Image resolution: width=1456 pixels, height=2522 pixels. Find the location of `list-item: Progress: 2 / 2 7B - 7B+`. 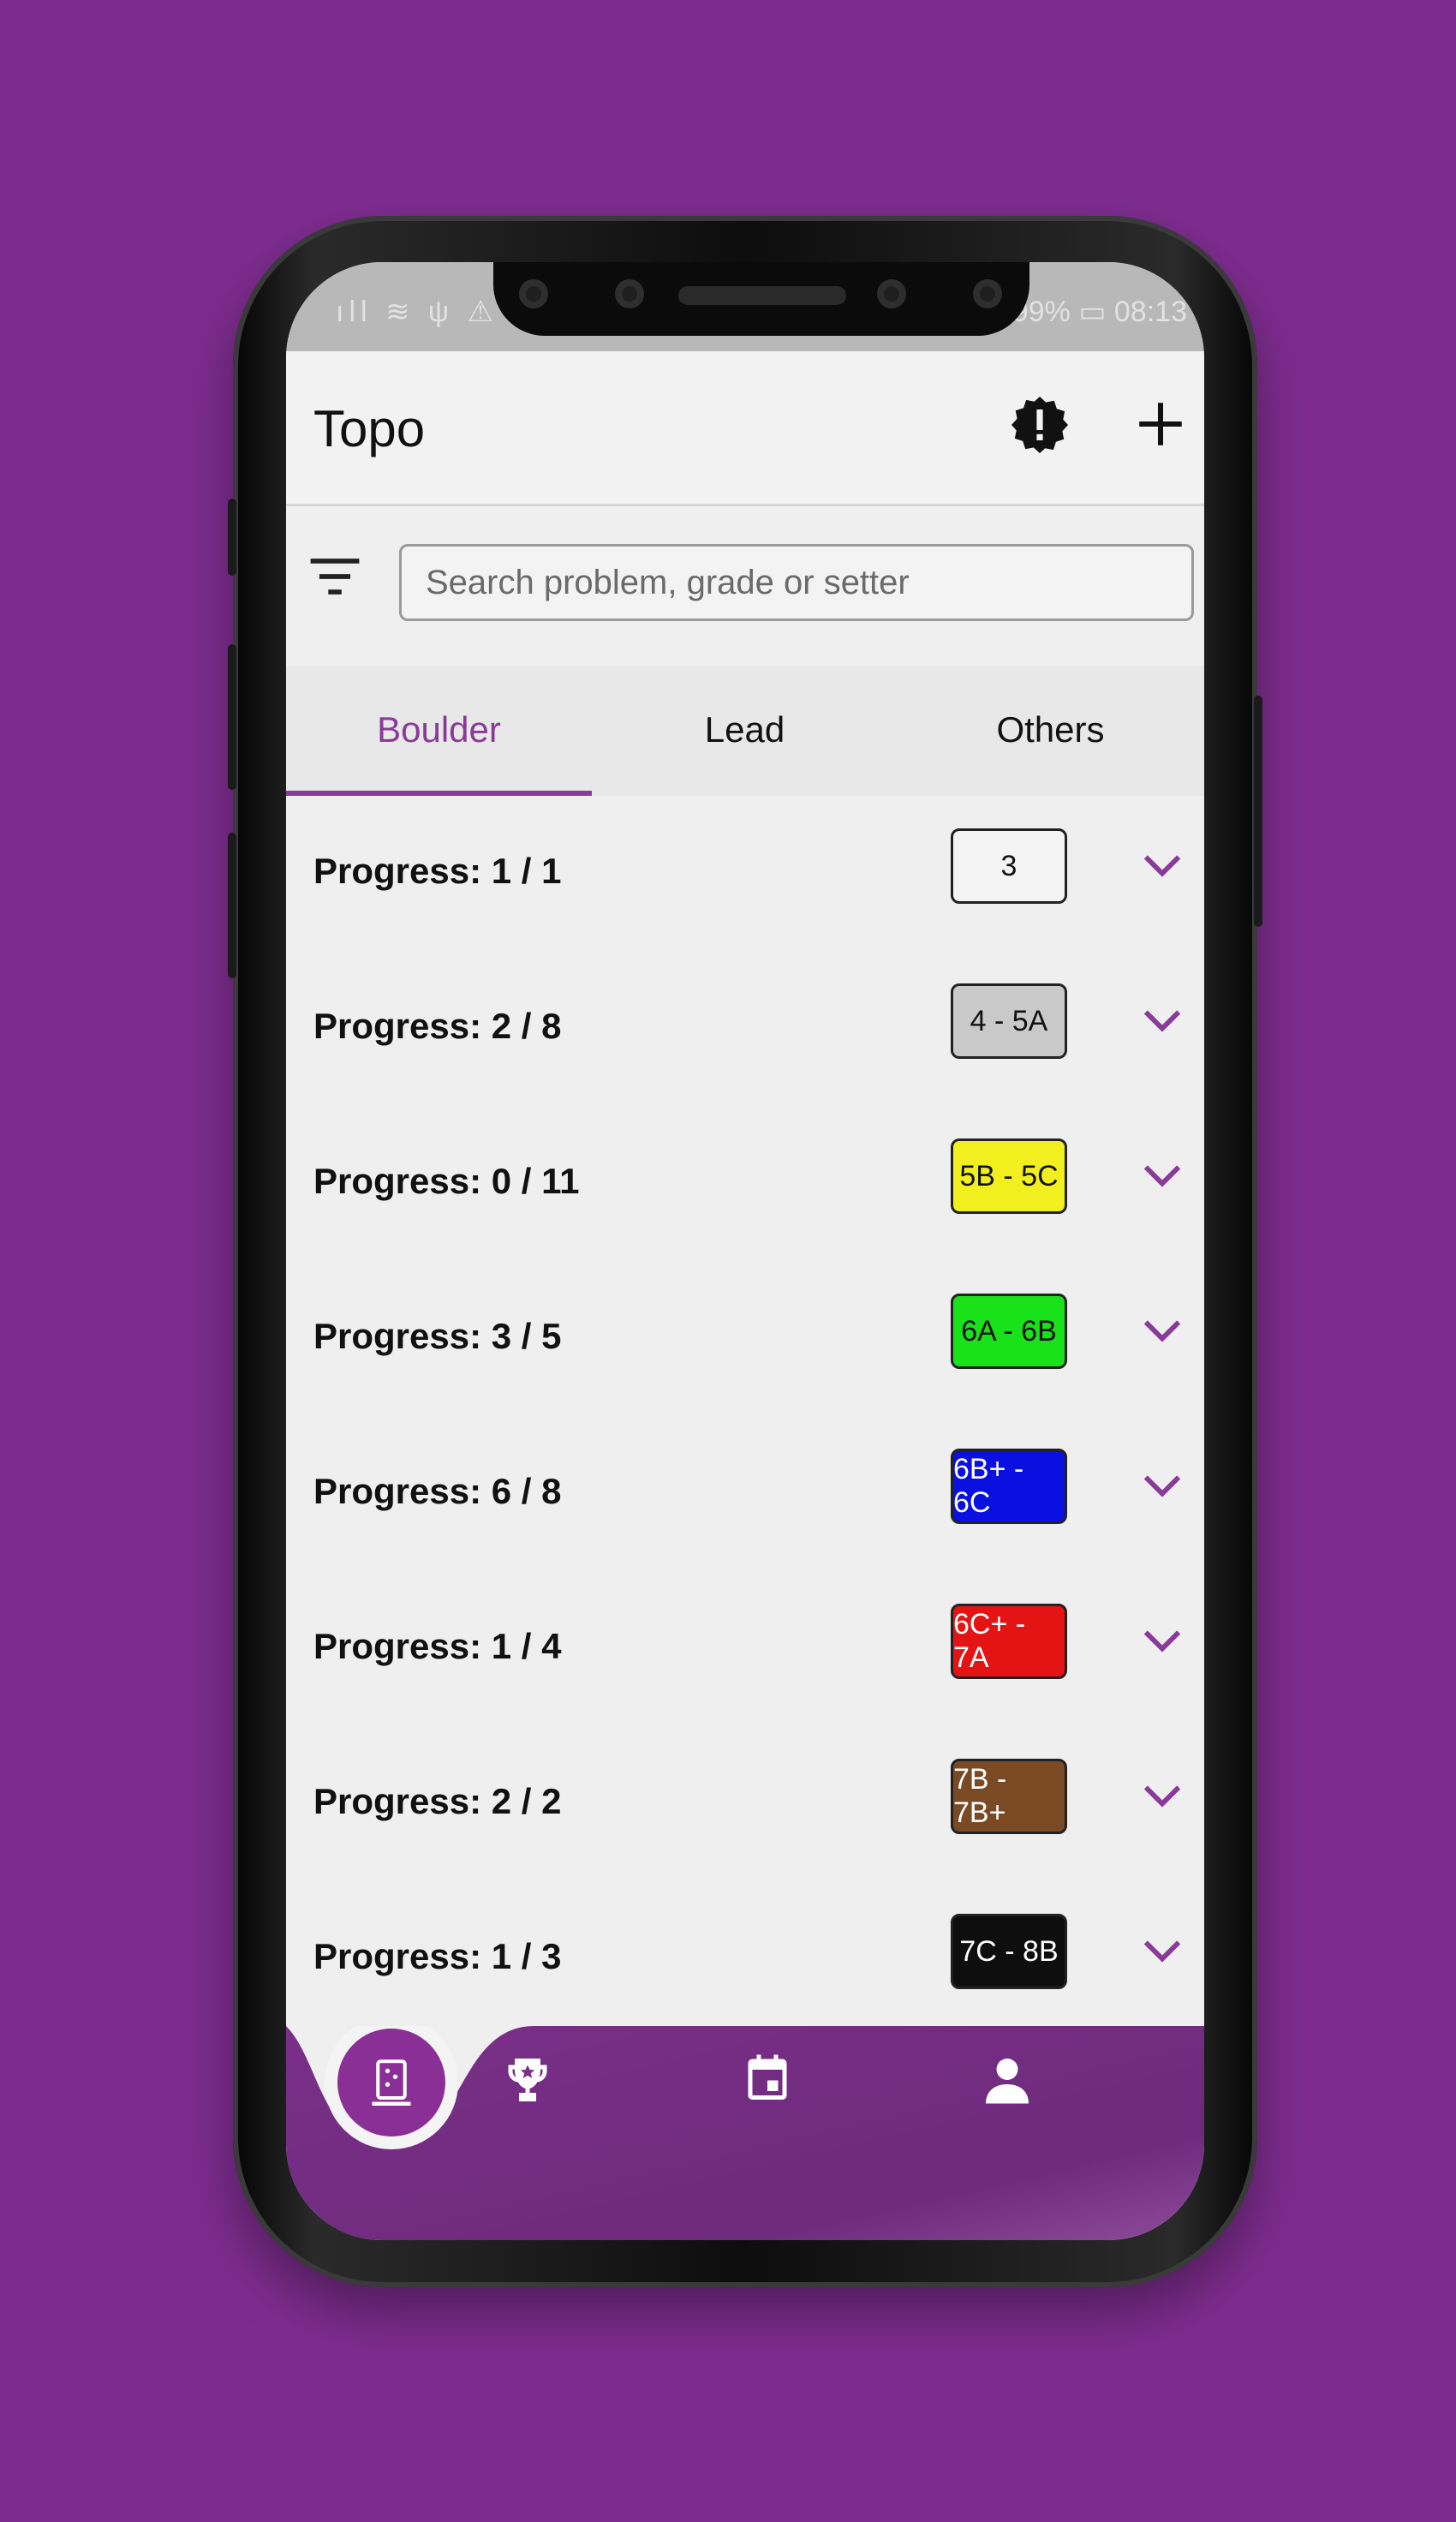

list-item: Progress: 2 / 2 7B - 7B+ is located at coordinates (745, 1803).